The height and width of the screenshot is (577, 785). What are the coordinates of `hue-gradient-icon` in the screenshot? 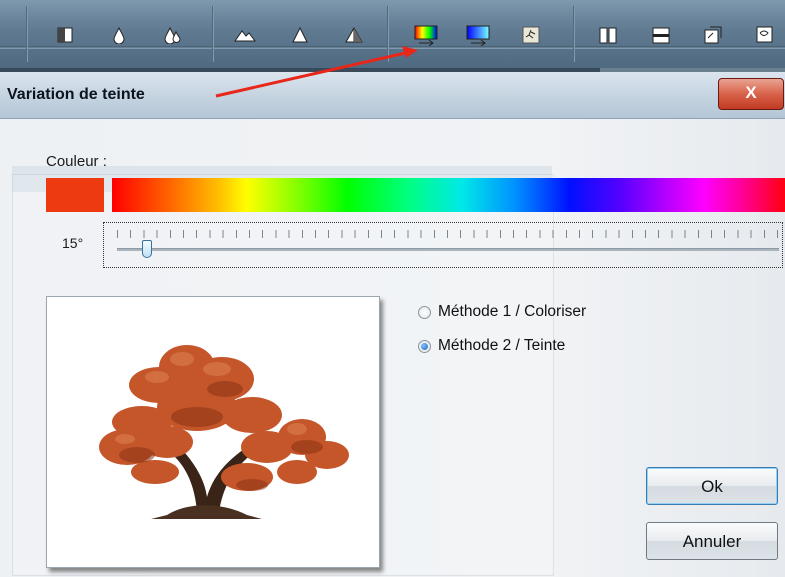 It's located at (426, 35).